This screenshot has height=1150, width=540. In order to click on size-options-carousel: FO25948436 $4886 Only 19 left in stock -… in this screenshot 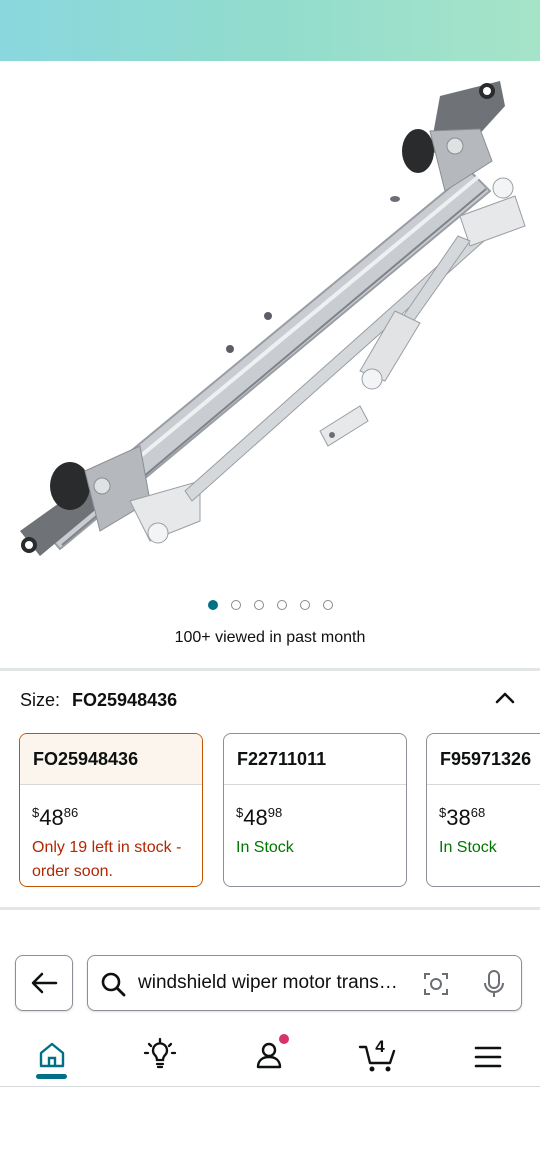, I will do `click(279, 811)`.